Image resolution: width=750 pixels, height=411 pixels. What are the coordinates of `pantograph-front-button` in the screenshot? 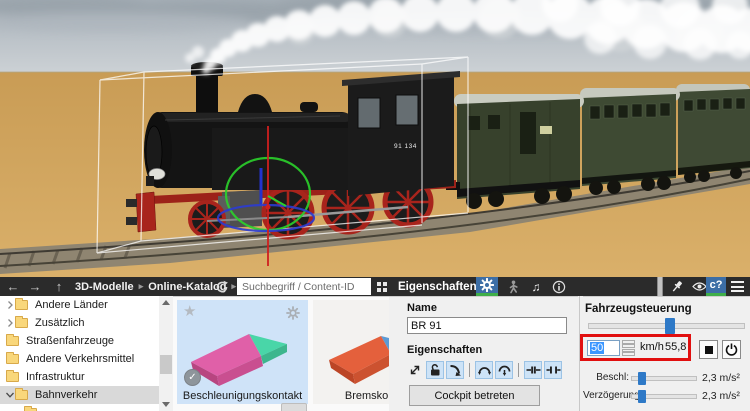 It's located at (484, 369).